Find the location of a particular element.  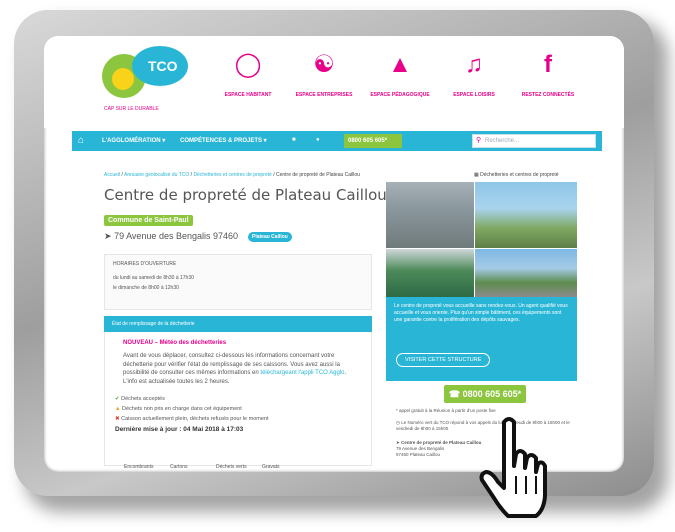

nav-espace-entreprises: ☯ ESPACE ENTREPRISES is located at coordinates (324, 74).